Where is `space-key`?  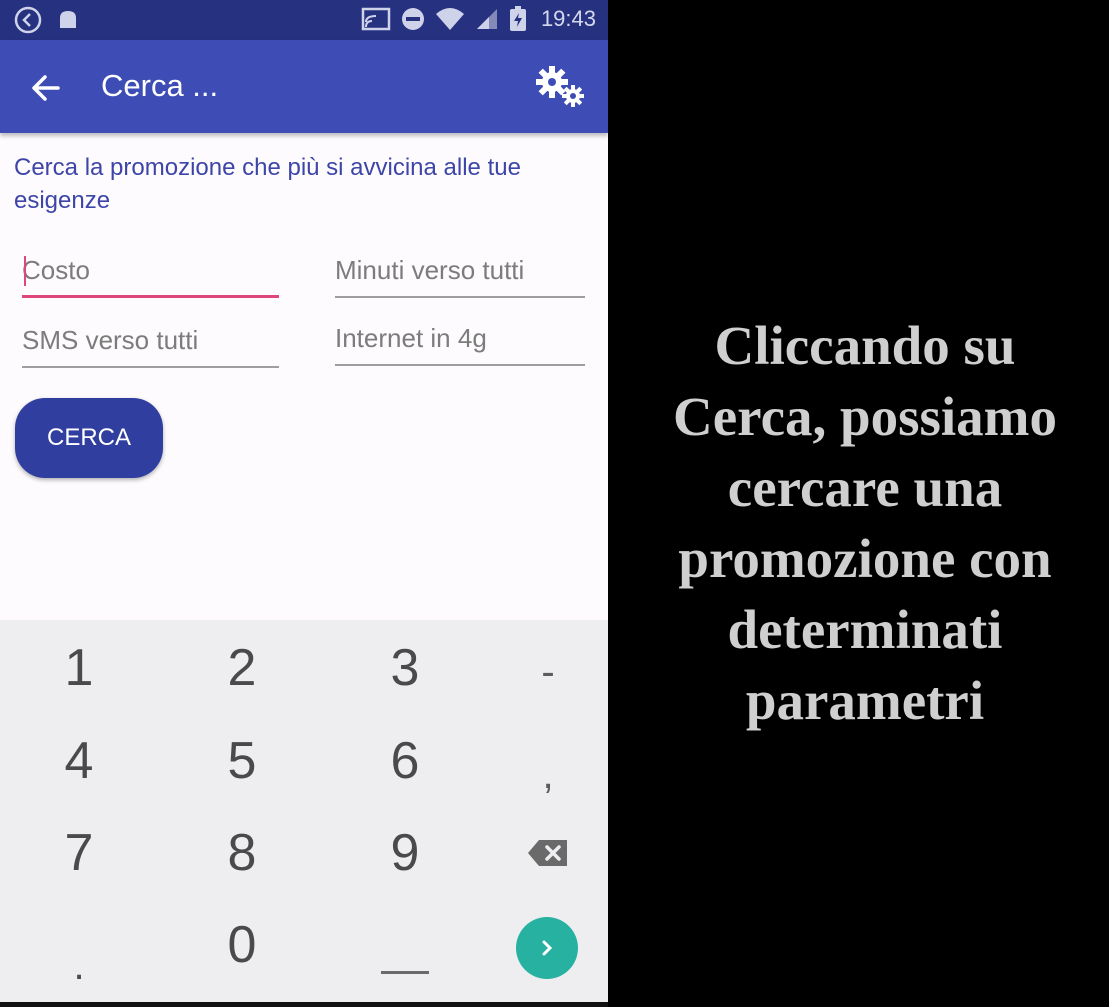
space-key is located at coordinates (405, 950).